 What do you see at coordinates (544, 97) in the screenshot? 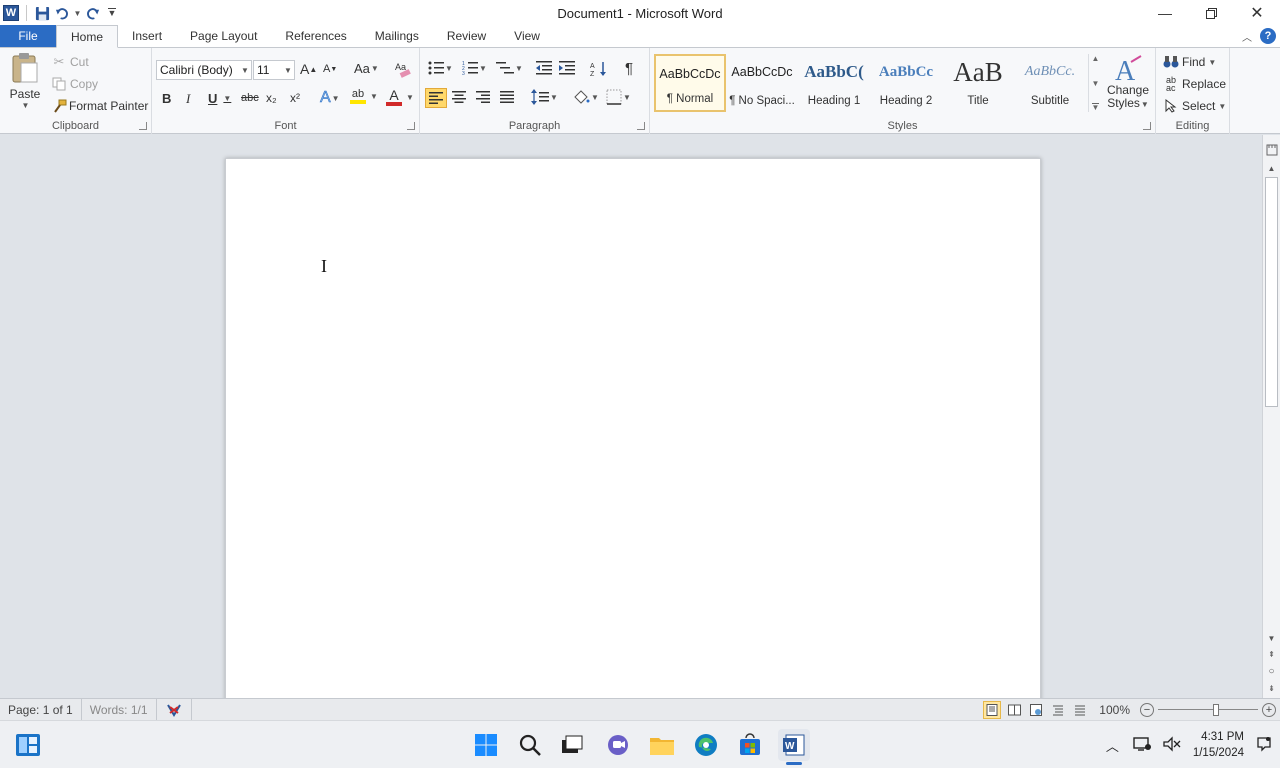
I see `line-spacing-button: ▼` at bounding box center [544, 97].